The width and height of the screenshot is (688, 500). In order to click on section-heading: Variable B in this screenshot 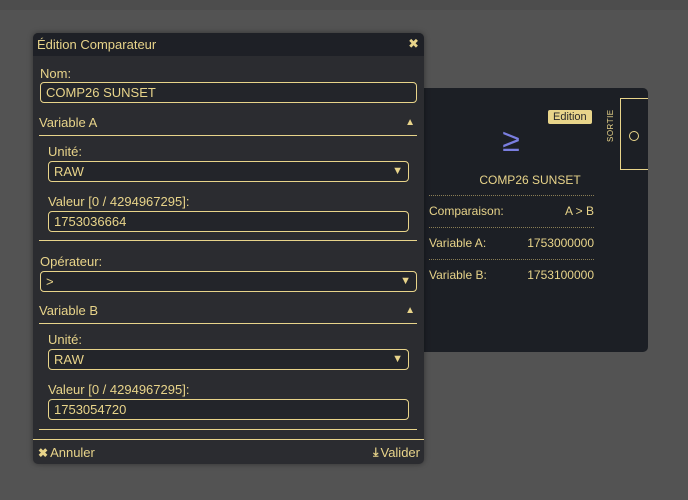, I will do `click(69, 310)`.